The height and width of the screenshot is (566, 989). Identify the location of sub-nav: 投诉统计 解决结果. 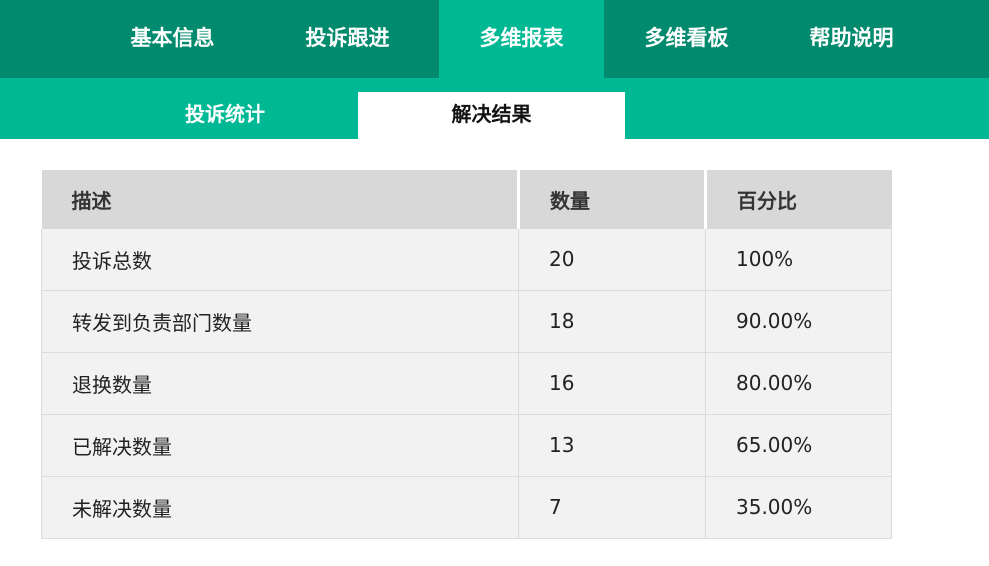
(494, 108).